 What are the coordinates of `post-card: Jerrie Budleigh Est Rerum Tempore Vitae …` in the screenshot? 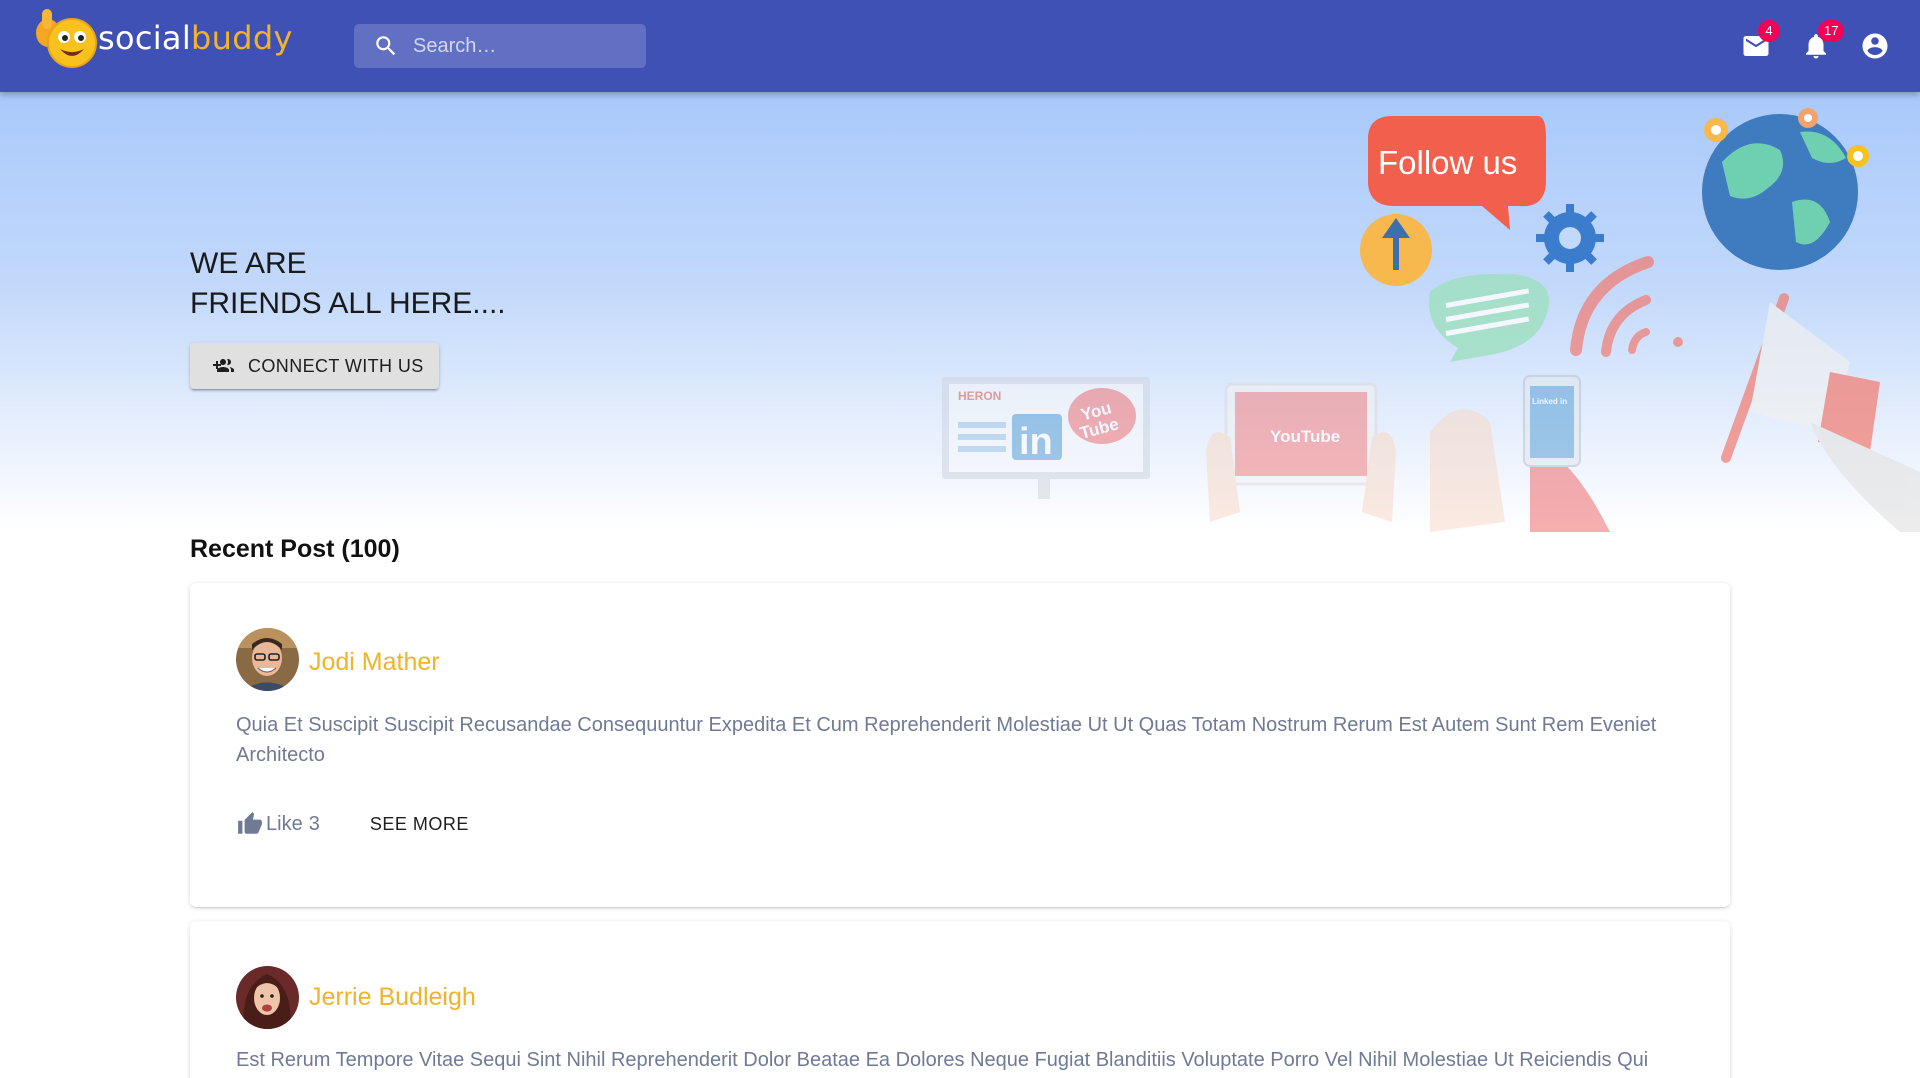 It's located at (960, 999).